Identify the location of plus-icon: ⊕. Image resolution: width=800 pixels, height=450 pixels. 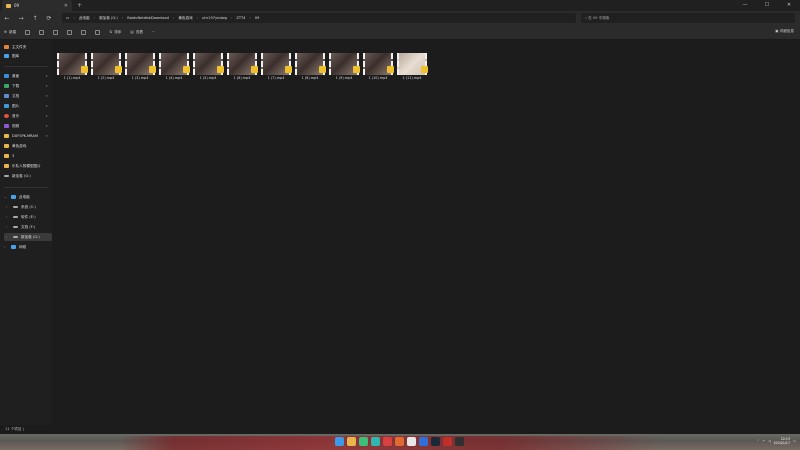
(6, 32).